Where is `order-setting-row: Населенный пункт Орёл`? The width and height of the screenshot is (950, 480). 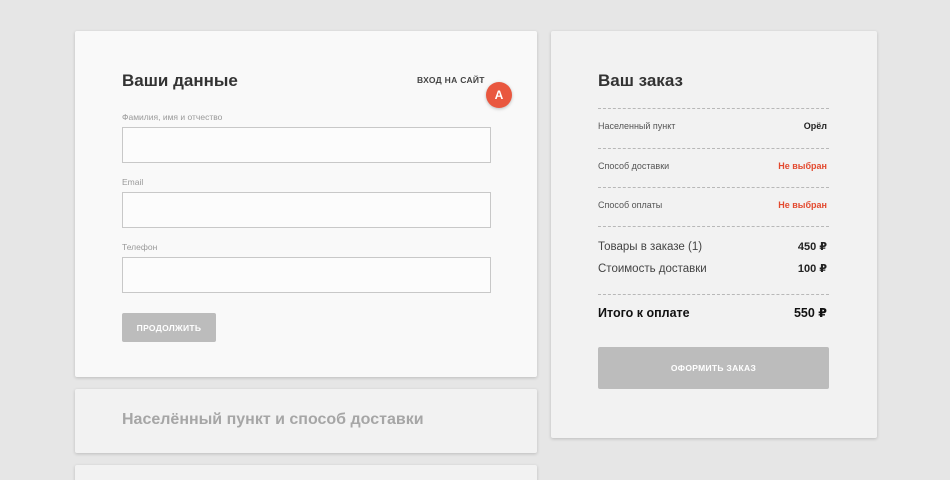
order-setting-row: Населенный пункт Орёл is located at coordinates (712, 126).